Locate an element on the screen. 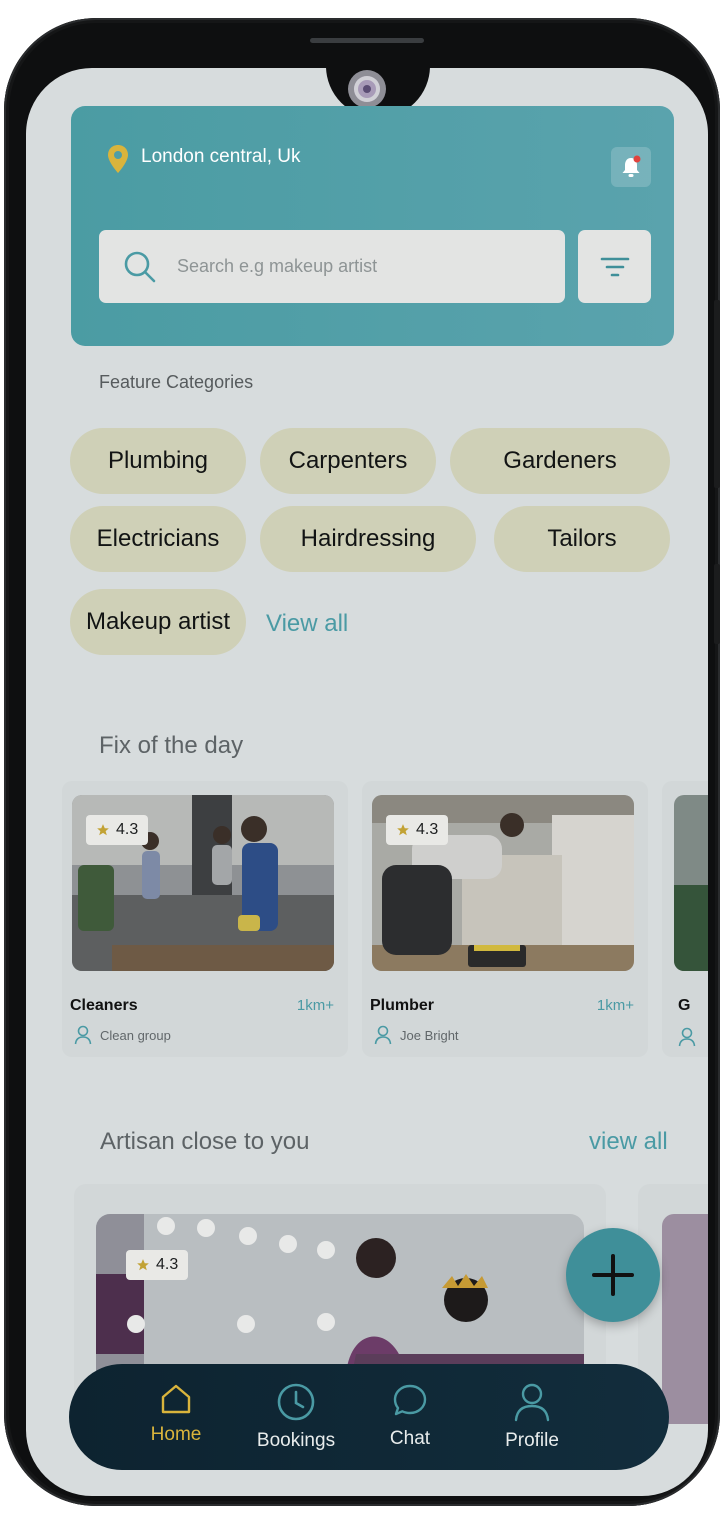 This screenshot has width=726, height=1514. nav-home: Home is located at coordinates (176, 1414).